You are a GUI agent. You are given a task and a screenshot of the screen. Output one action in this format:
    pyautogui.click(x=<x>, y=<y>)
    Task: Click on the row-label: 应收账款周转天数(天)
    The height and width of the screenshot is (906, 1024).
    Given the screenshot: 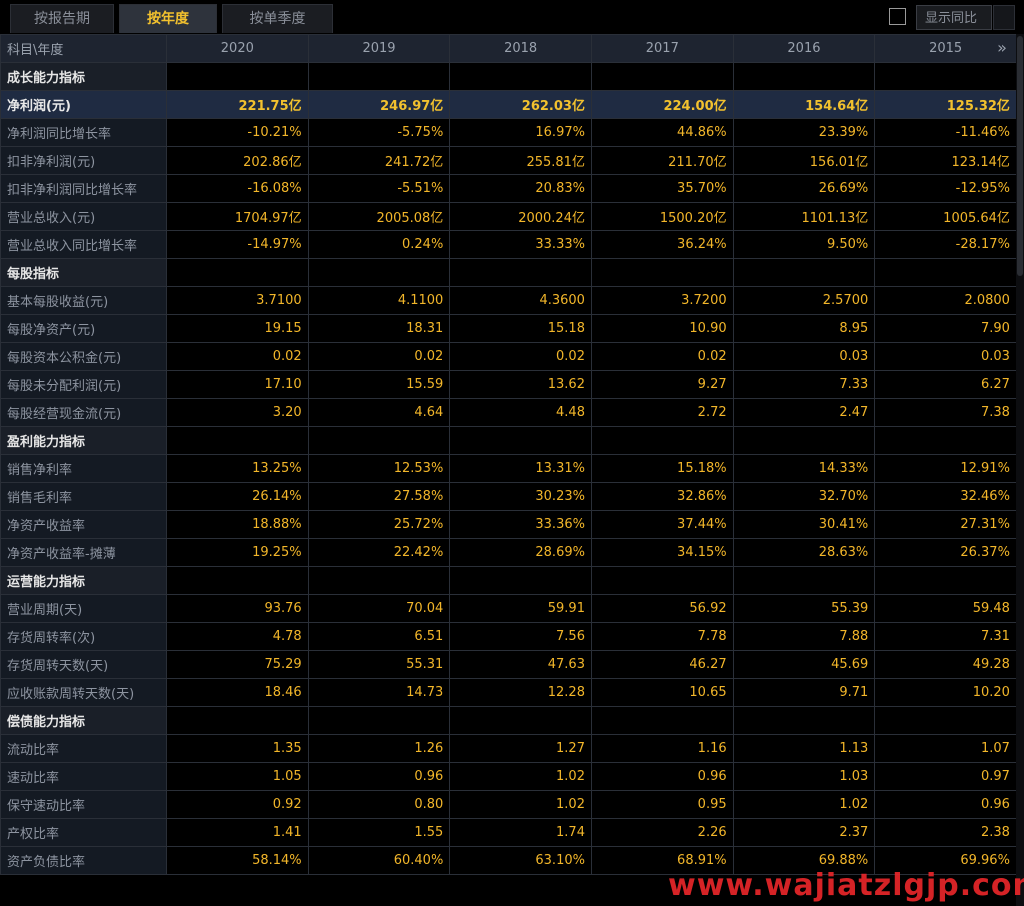 What is the action you would take?
    pyautogui.click(x=83, y=692)
    